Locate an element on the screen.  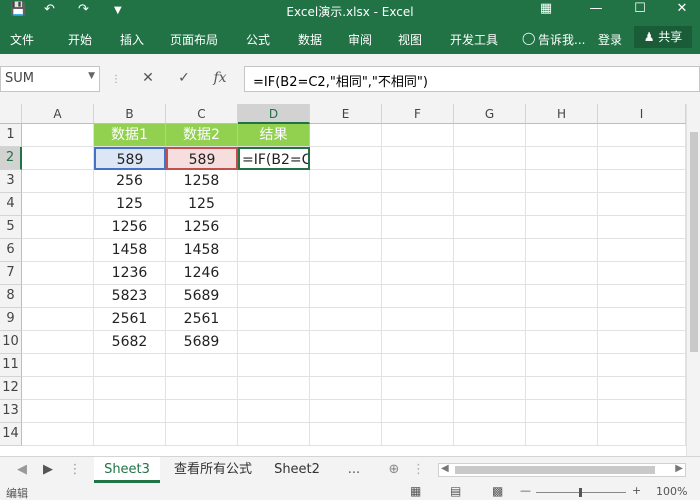
zoom-in-icon: + is located at coordinates (636, 490).